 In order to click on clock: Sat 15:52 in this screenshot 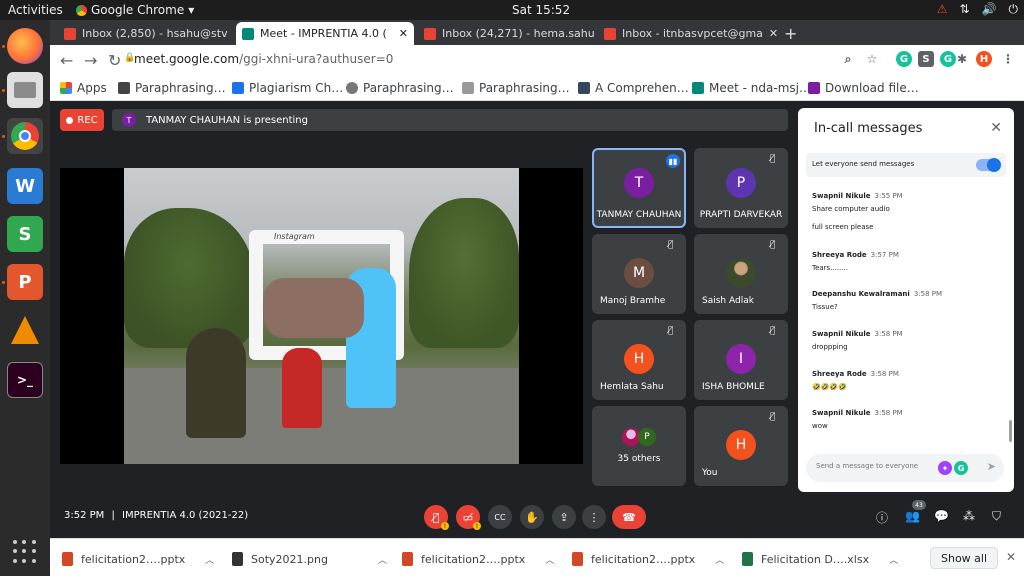, I will do `click(541, 10)`.